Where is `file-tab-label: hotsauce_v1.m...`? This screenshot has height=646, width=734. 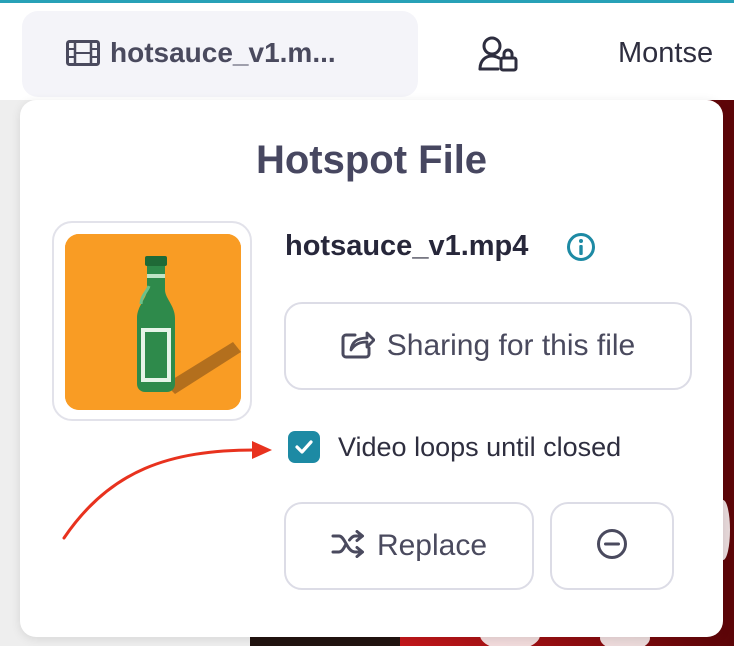
file-tab-label: hotsauce_v1.m... is located at coordinates (223, 52).